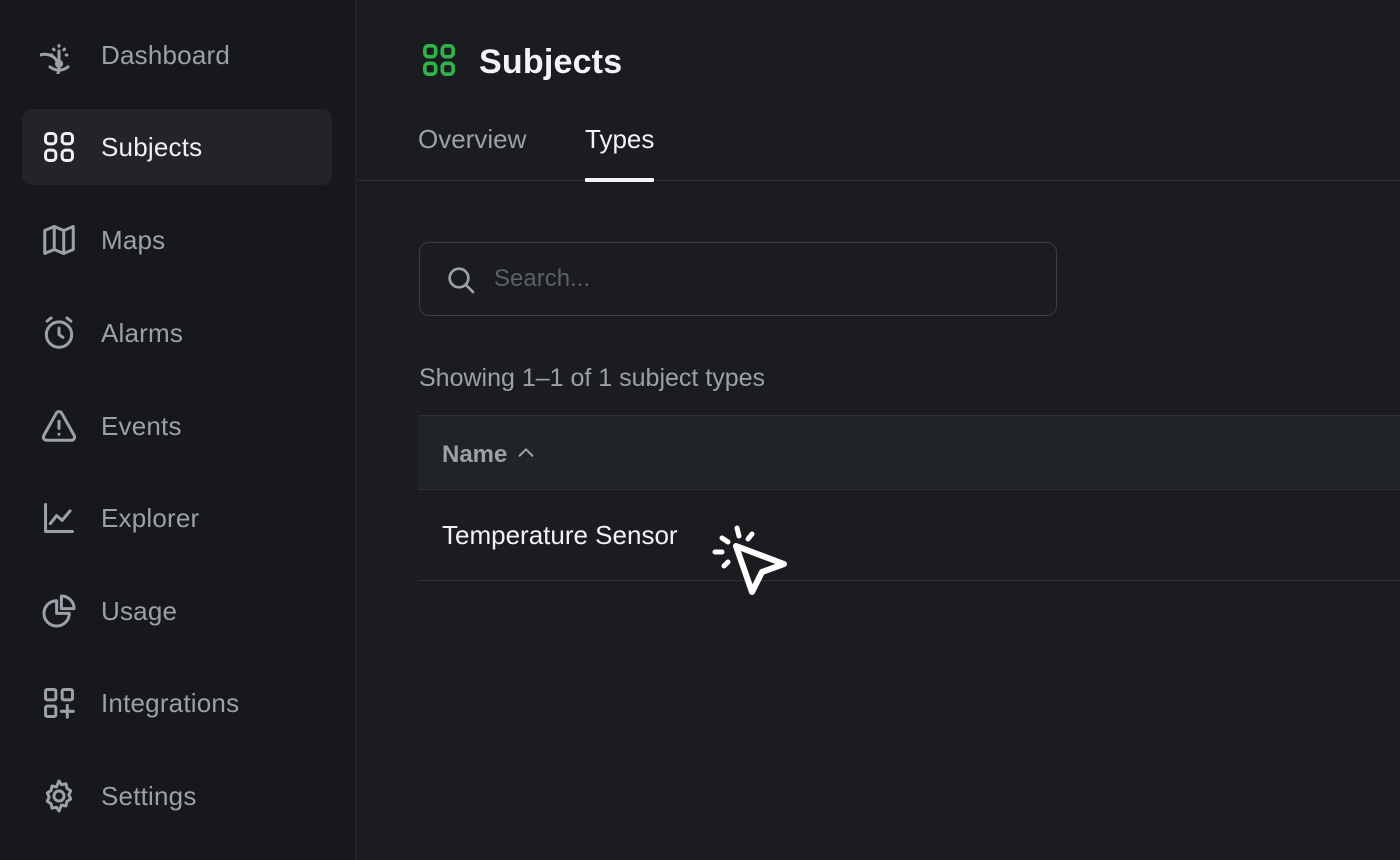 This screenshot has width=1400, height=860. I want to click on sidebar-item-explorer: Explorer, so click(177, 518).